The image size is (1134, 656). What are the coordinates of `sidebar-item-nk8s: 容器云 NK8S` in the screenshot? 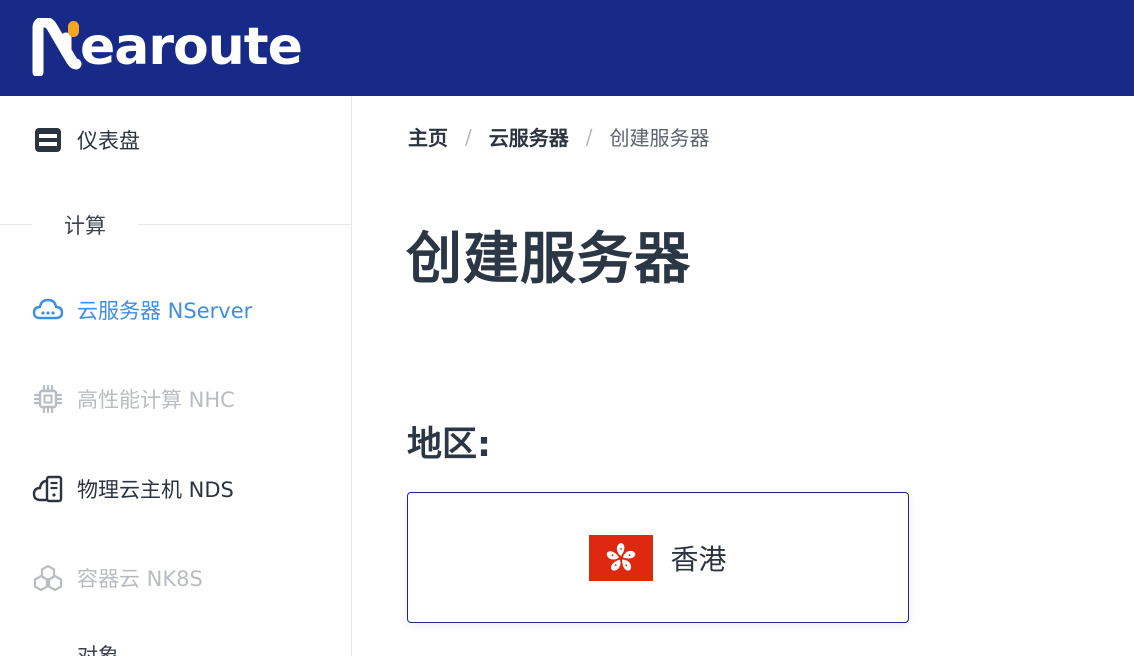 It's located at (117, 578).